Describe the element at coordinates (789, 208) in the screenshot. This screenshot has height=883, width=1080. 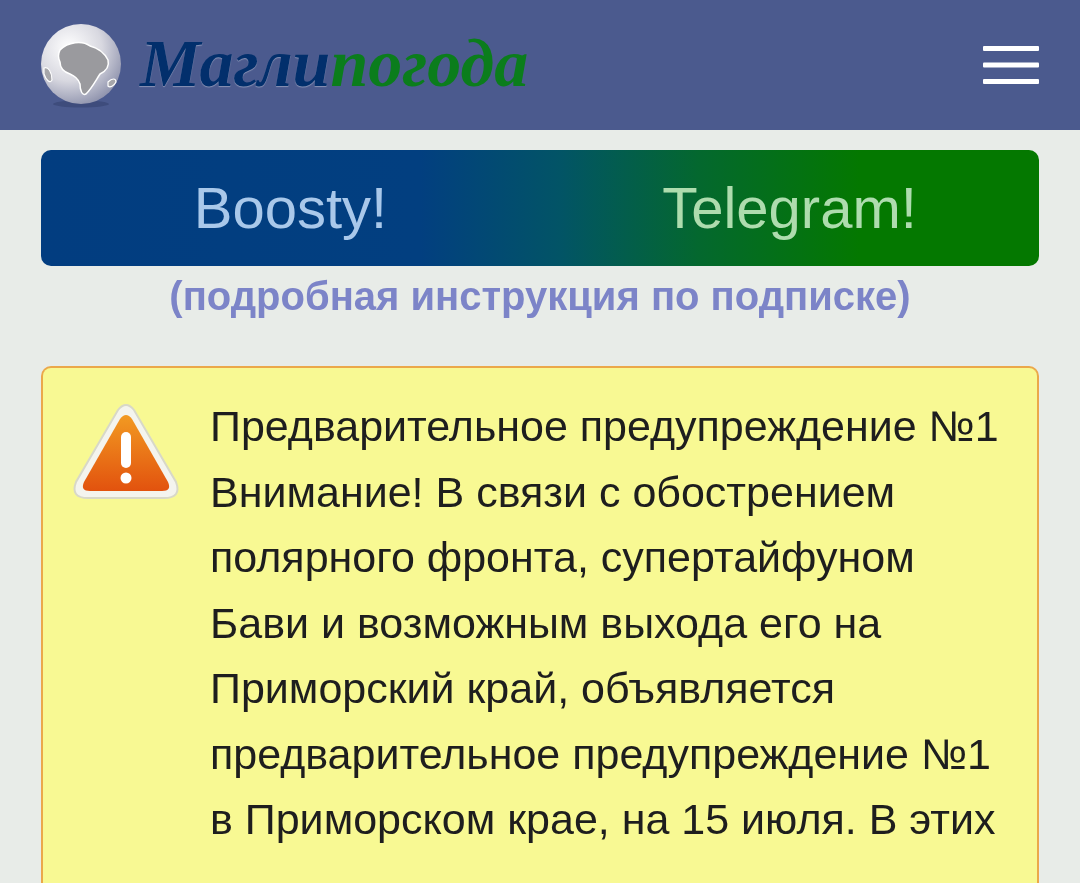
I see `subscribe-link: Telegram!` at that location.